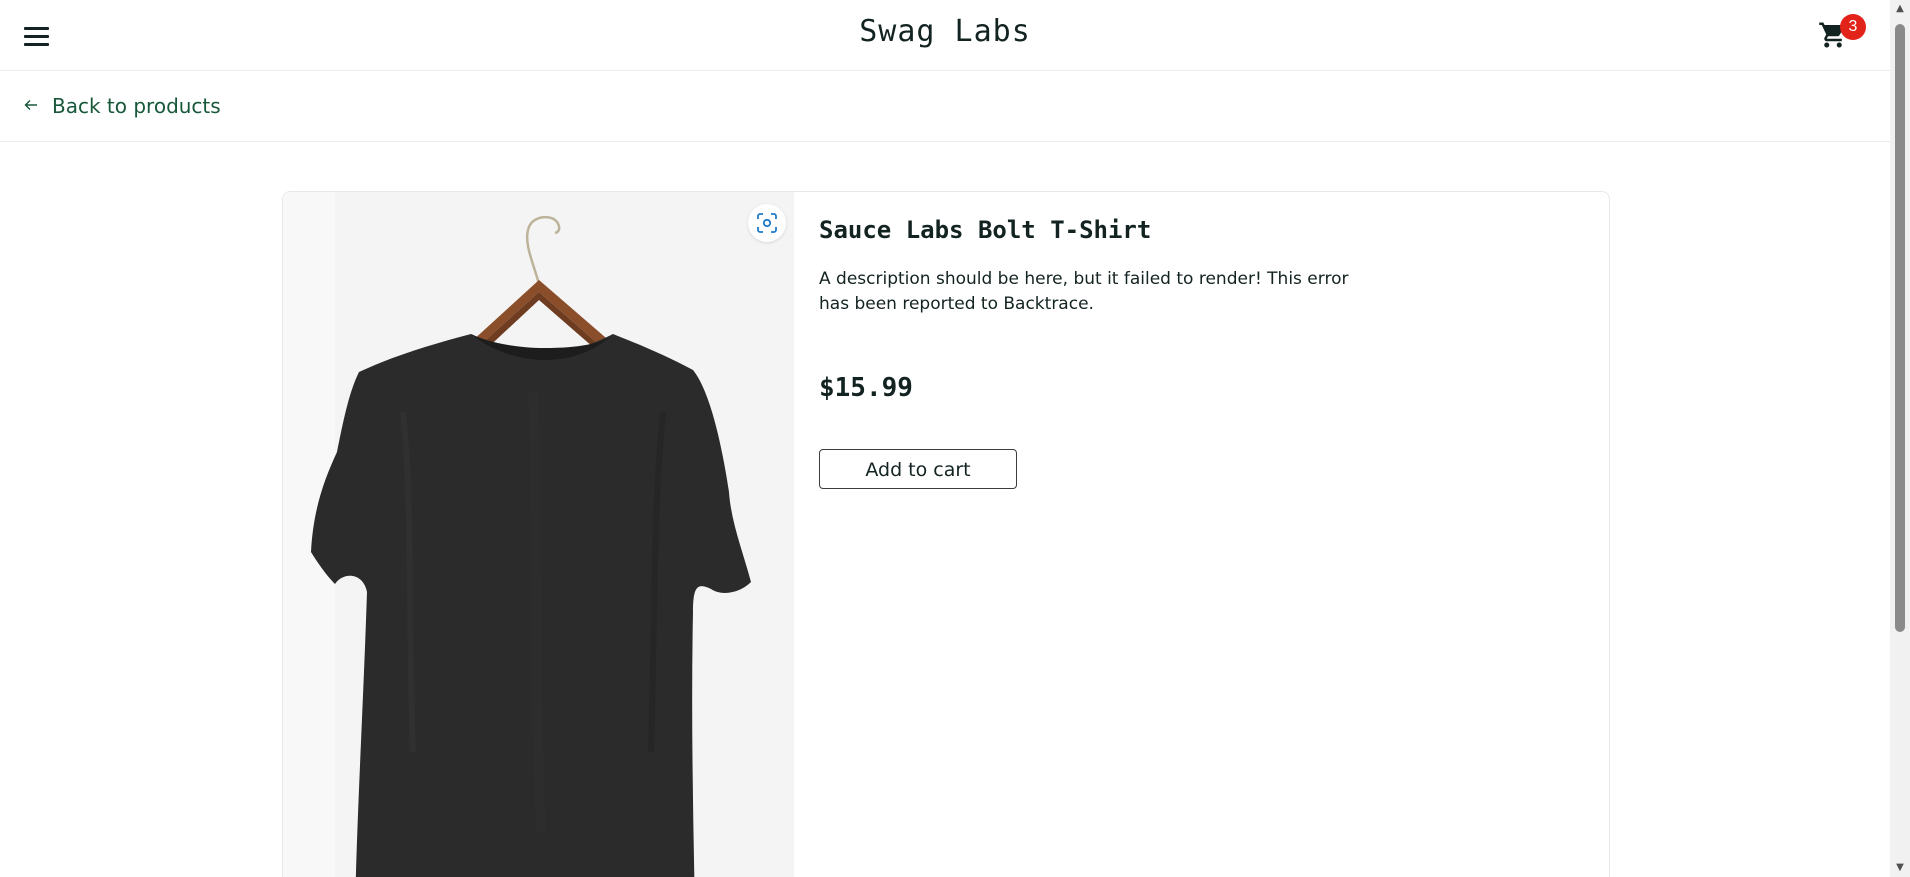  I want to click on back-to-products-label: Back to products, so click(136, 106).